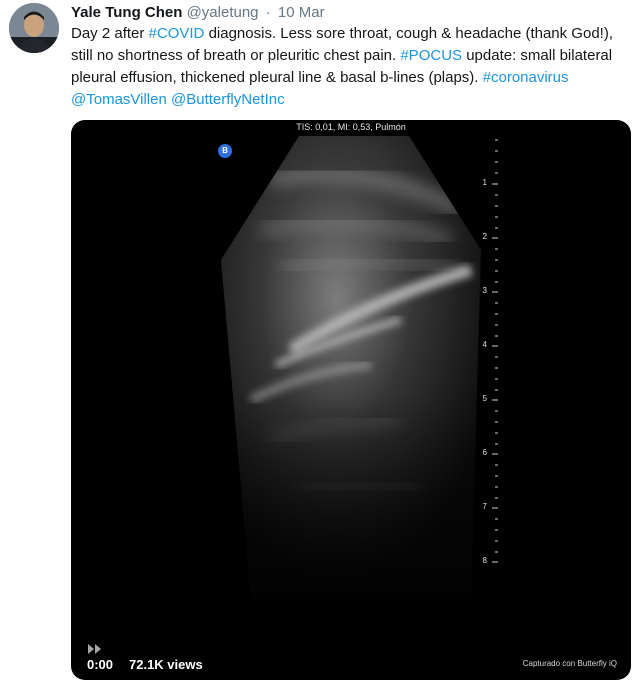 This screenshot has width=634, height=681. Describe the element at coordinates (484, 236) in the screenshot. I see `depth-label: 2` at that location.